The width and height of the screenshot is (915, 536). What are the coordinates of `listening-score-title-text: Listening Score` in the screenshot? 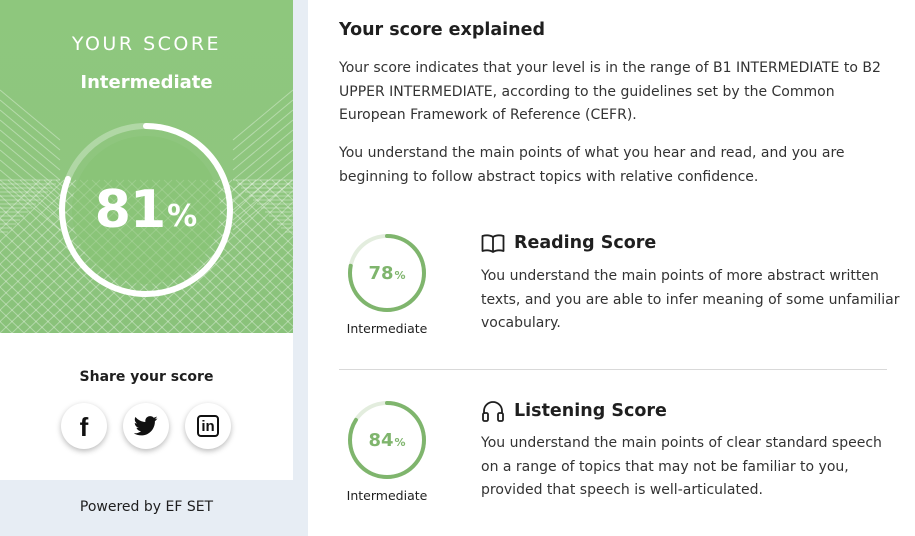 It's located at (590, 411).